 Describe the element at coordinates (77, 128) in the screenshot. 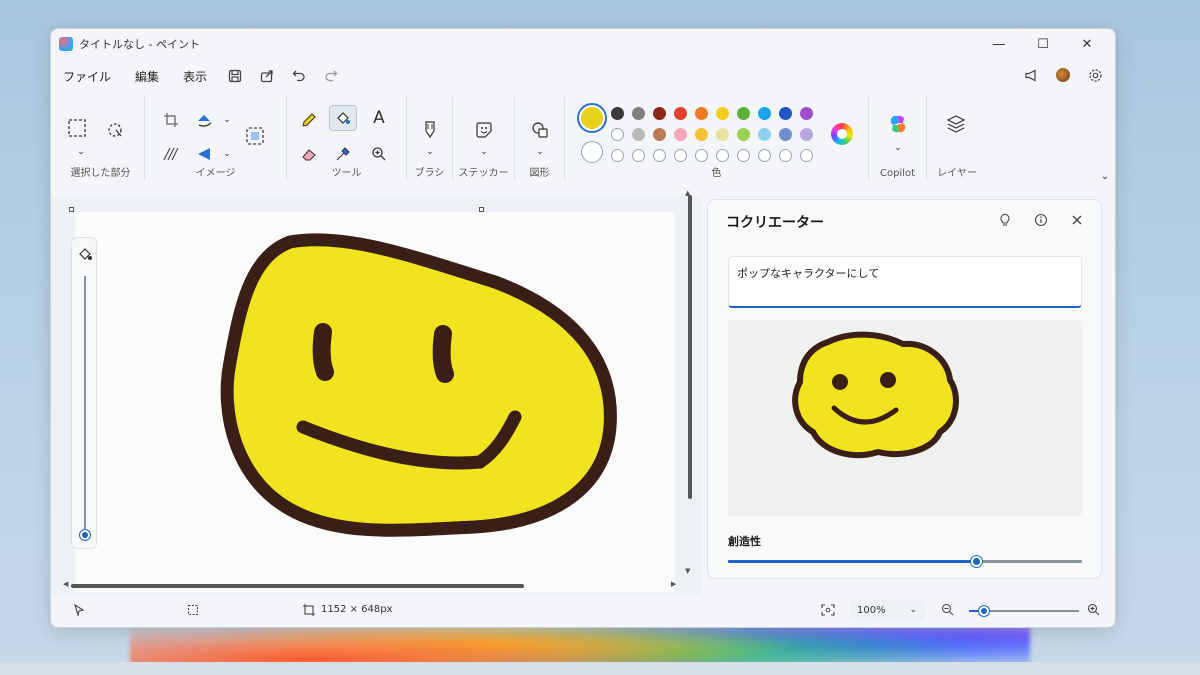

I see `rect-select-icon` at that location.